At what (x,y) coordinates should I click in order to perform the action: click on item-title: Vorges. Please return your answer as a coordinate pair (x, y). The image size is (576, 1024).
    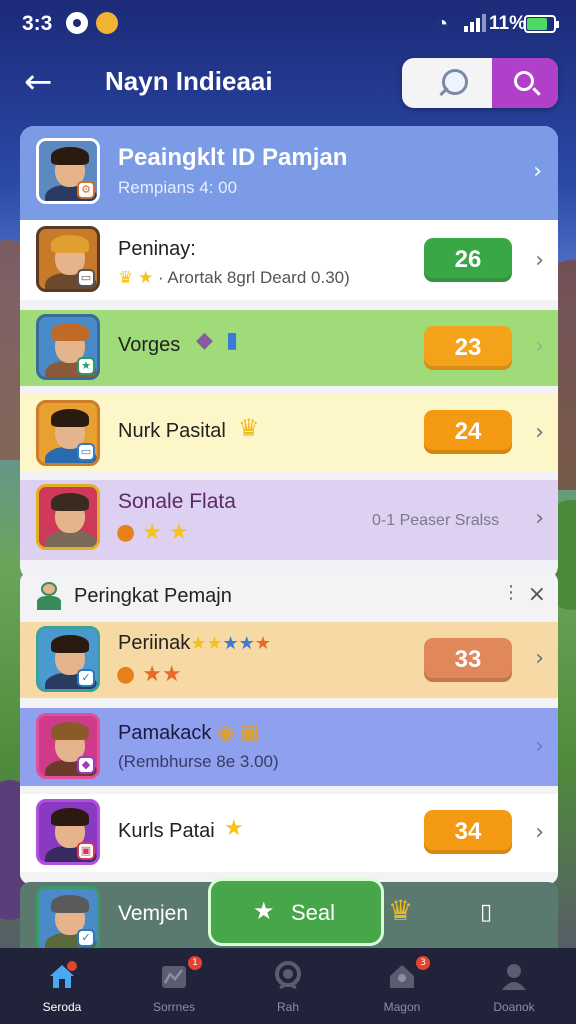
    Looking at the image, I should click on (149, 345).